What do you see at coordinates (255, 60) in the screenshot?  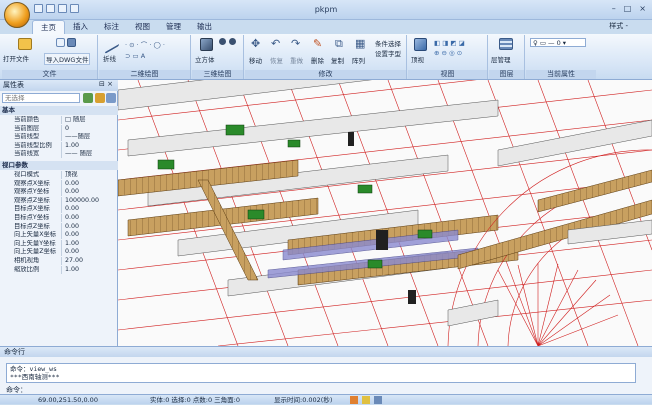 I see `move-button: 移动` at bounding box center [255, 60].